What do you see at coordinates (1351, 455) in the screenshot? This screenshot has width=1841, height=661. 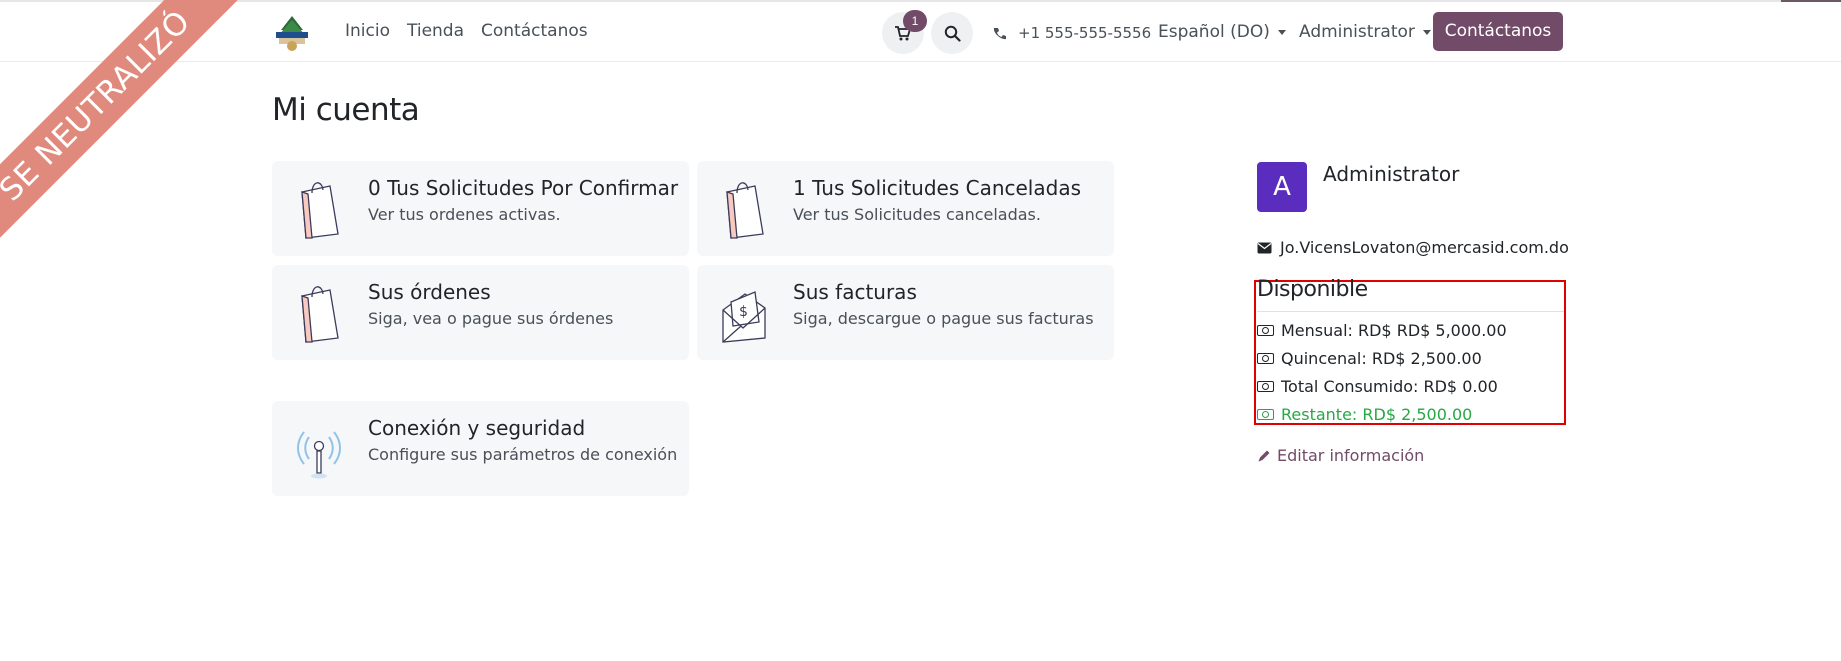 I see `edit-info-label: Editar información` at bounding box center [1351, 455].